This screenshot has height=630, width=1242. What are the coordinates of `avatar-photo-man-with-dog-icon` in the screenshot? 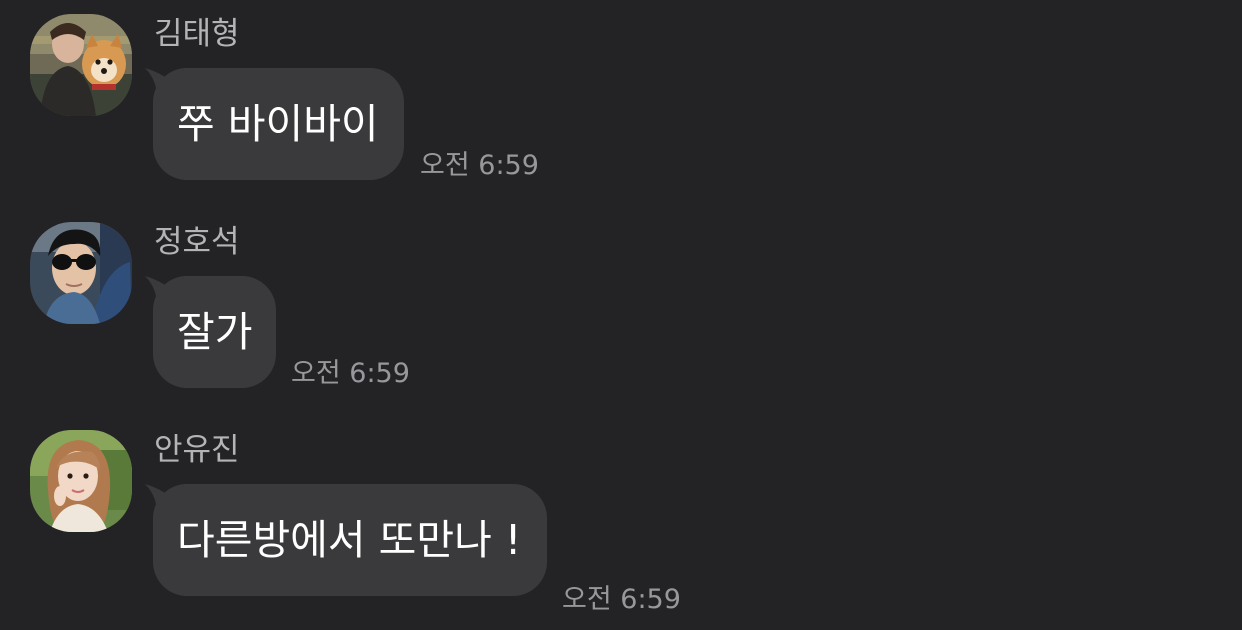 It's located at (81, 65).